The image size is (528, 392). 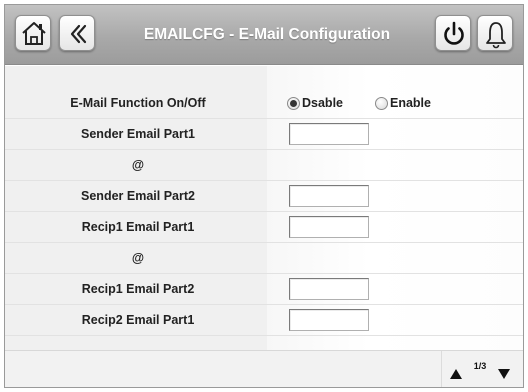 I want to click on back-chevrons-icon, so click(x=78, y=34).